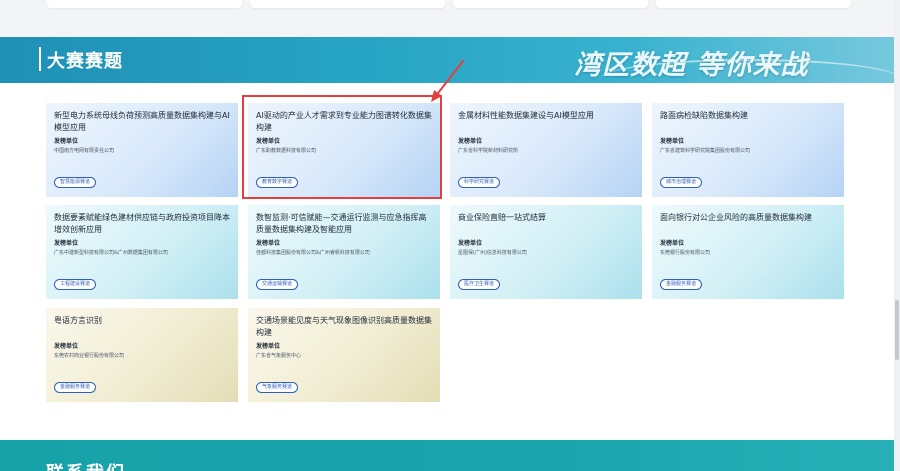 The image size is (900, 471). Describe the element at coordinates (341, 223) in the screenshot. I see `card-title: 数智监测·可信赋能—交通运行监测与应急指挥高质量数据集构建及智能应用` at that location.